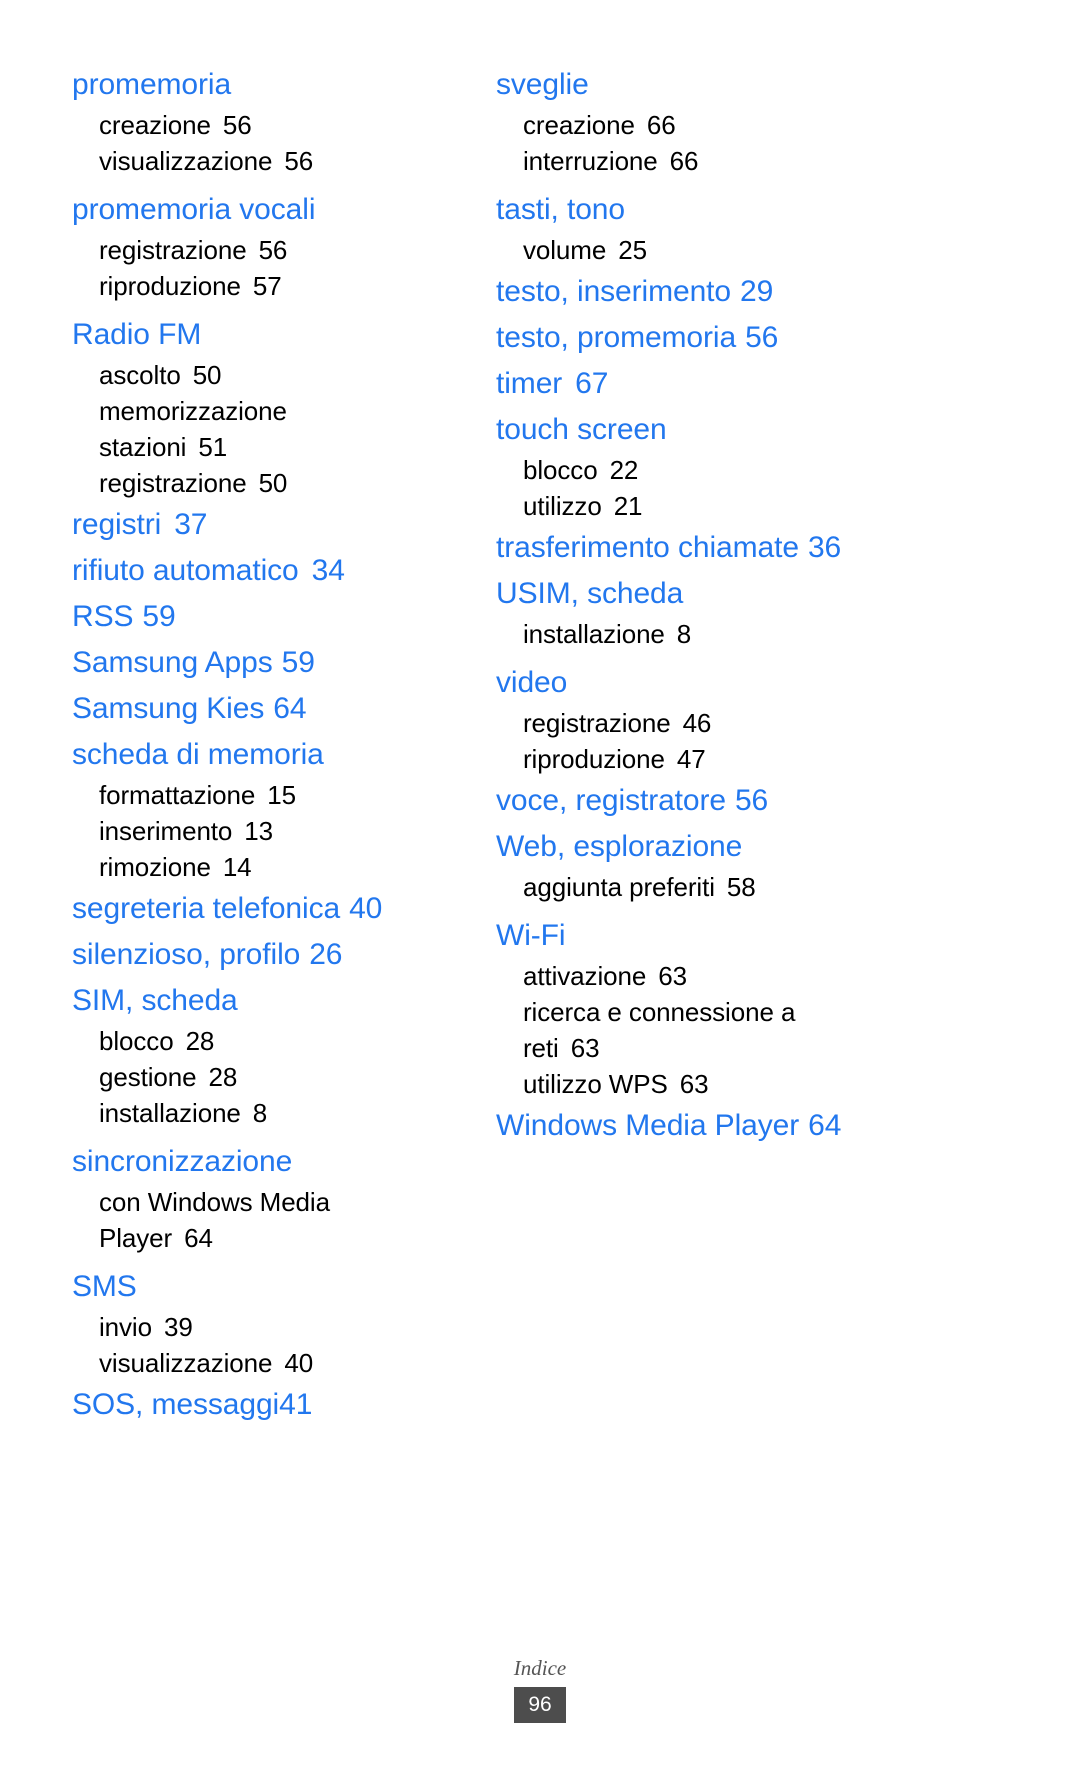 This screenshot has height=1771, width=1080. What do you see at coordinates (198, 1238) in the screenshot?
I see `index-subentry-page-ref: 64` at bounding box center [198, 1238].